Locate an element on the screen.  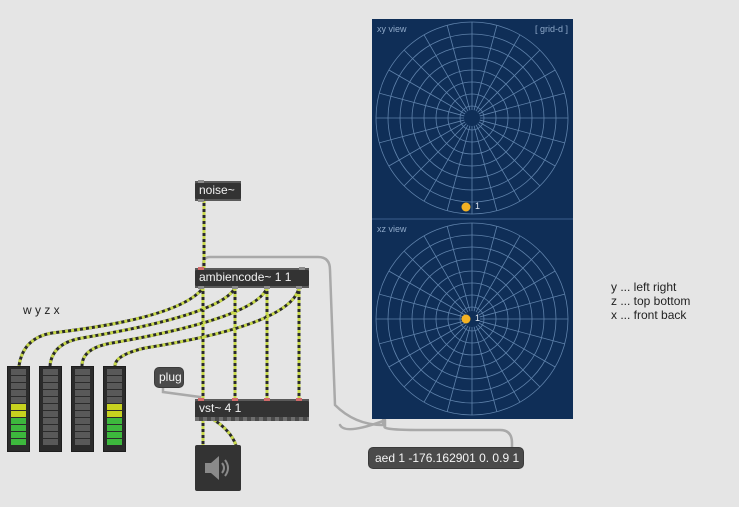
speaker-icon is located at coordinates (217, 468).